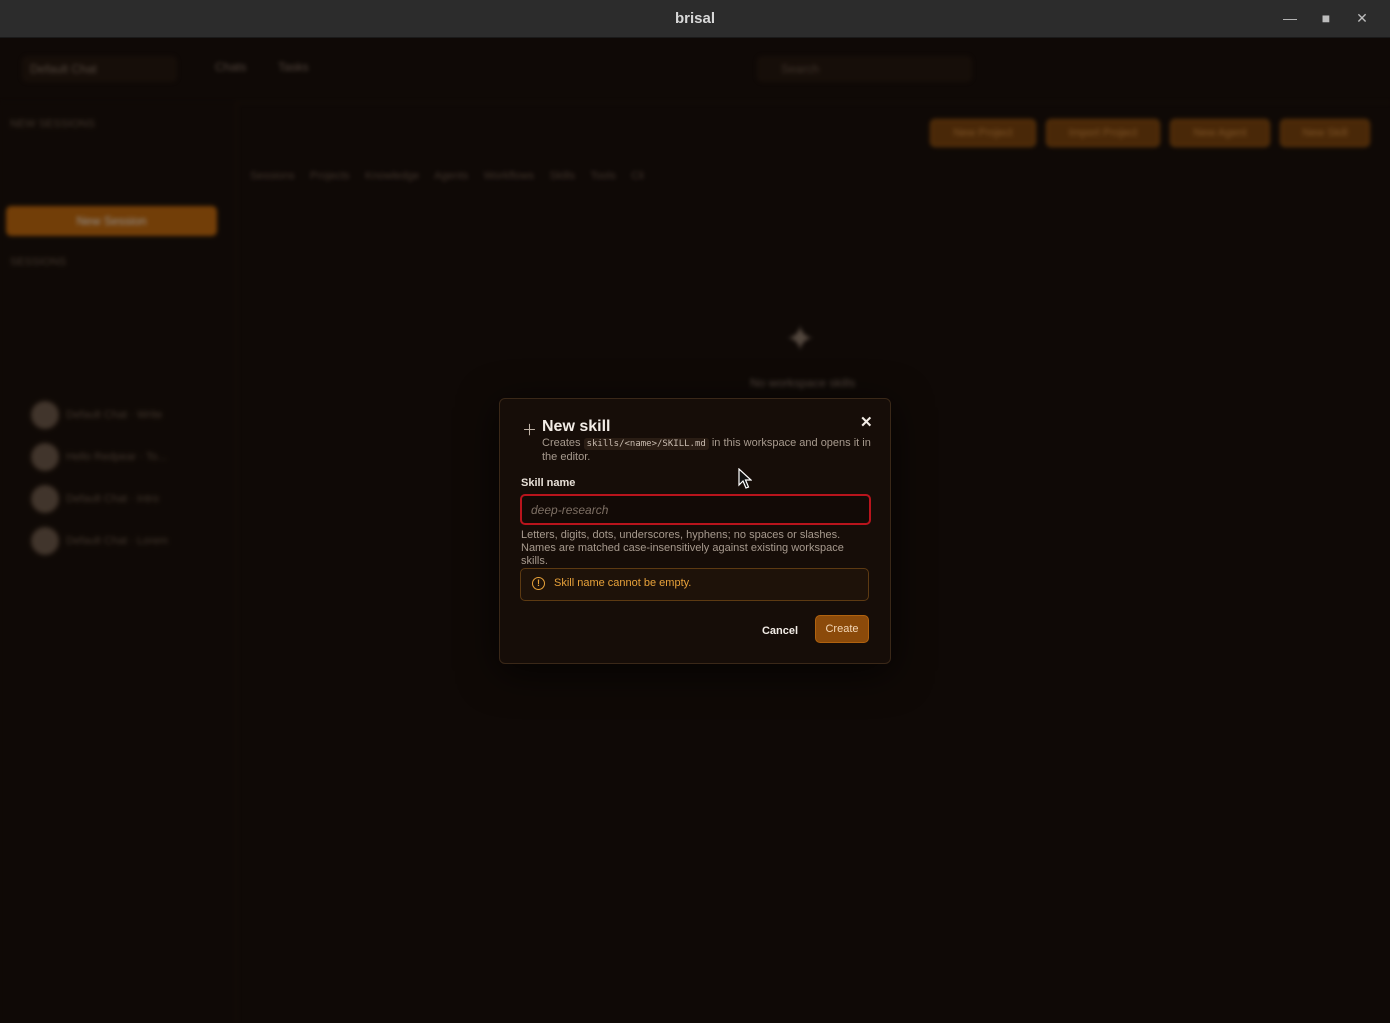 This screenshot has height=1023, width=1390. I want to click on sessions-title: SESSIONS, so click(38, 262).